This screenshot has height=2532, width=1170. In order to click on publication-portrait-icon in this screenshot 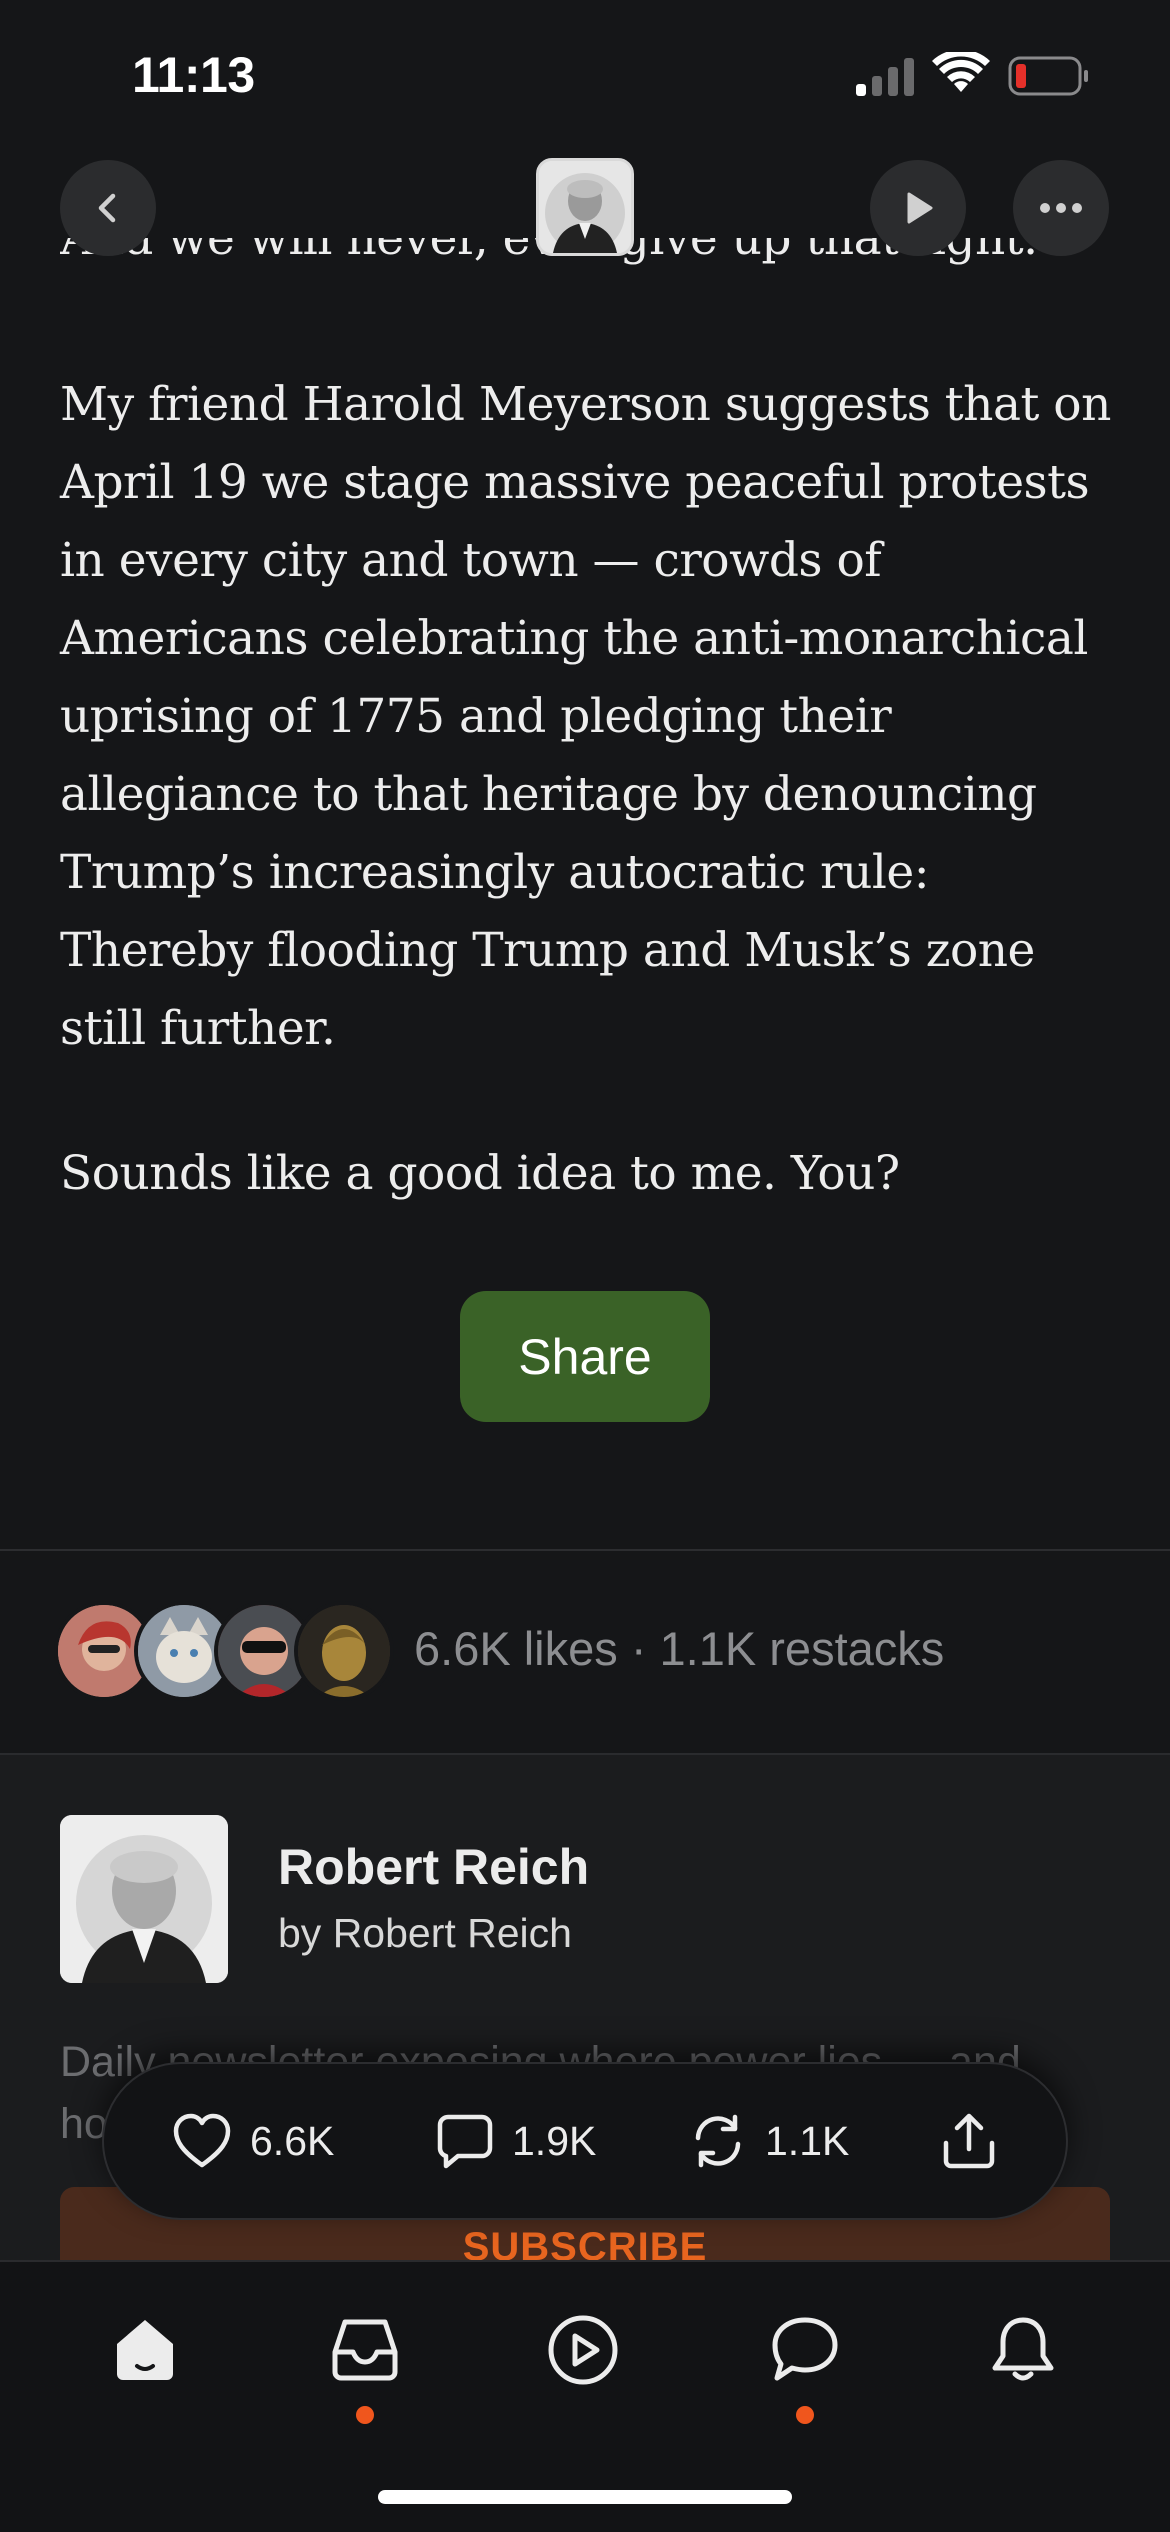, I will do `click(144, 1899)`.